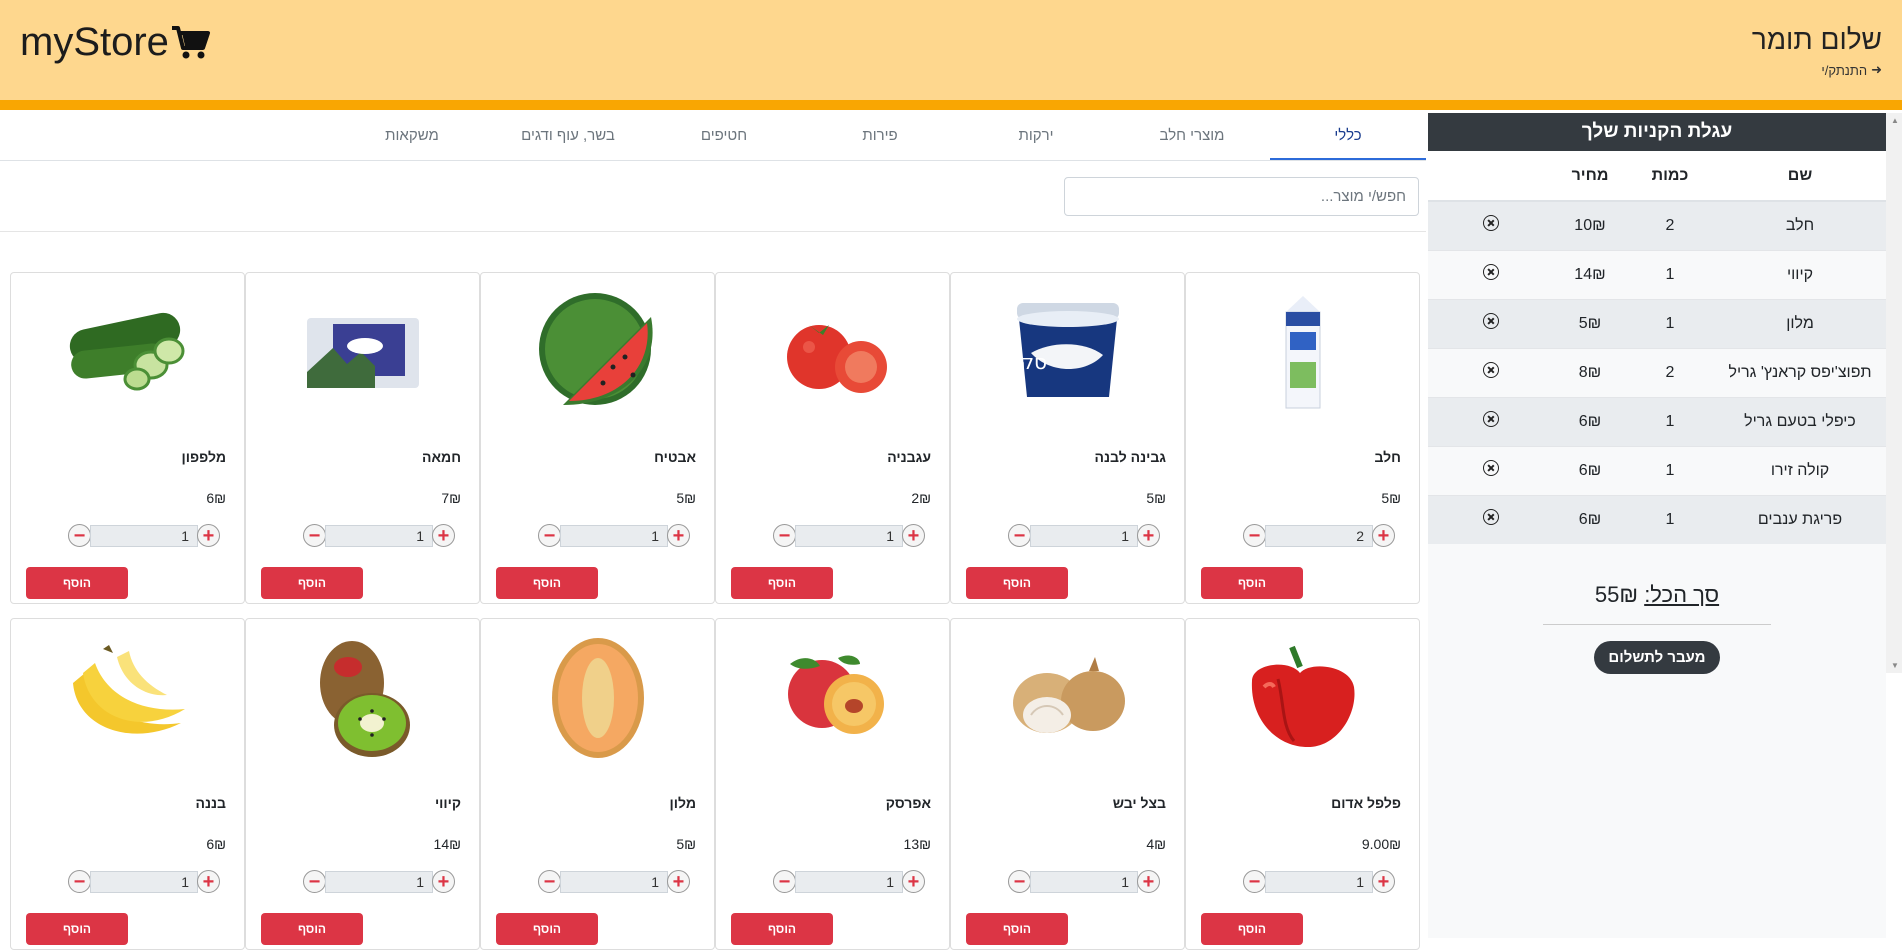  Describe the element at coordinates (1031, 362) in the screenshot. I see `svg-text: סקי` at that location.